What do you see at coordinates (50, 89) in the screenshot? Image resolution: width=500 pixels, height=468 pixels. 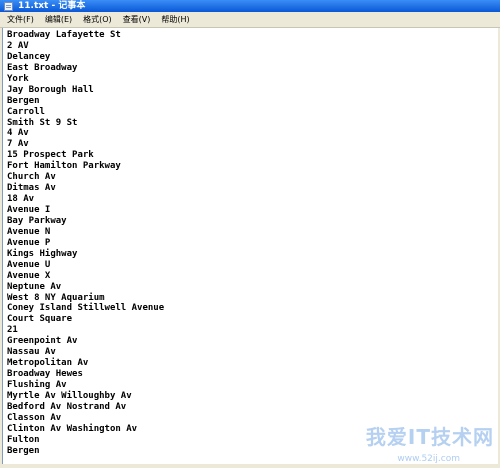 I see `text-line: Jay Borough Hall` at bounding box center [50, 89].